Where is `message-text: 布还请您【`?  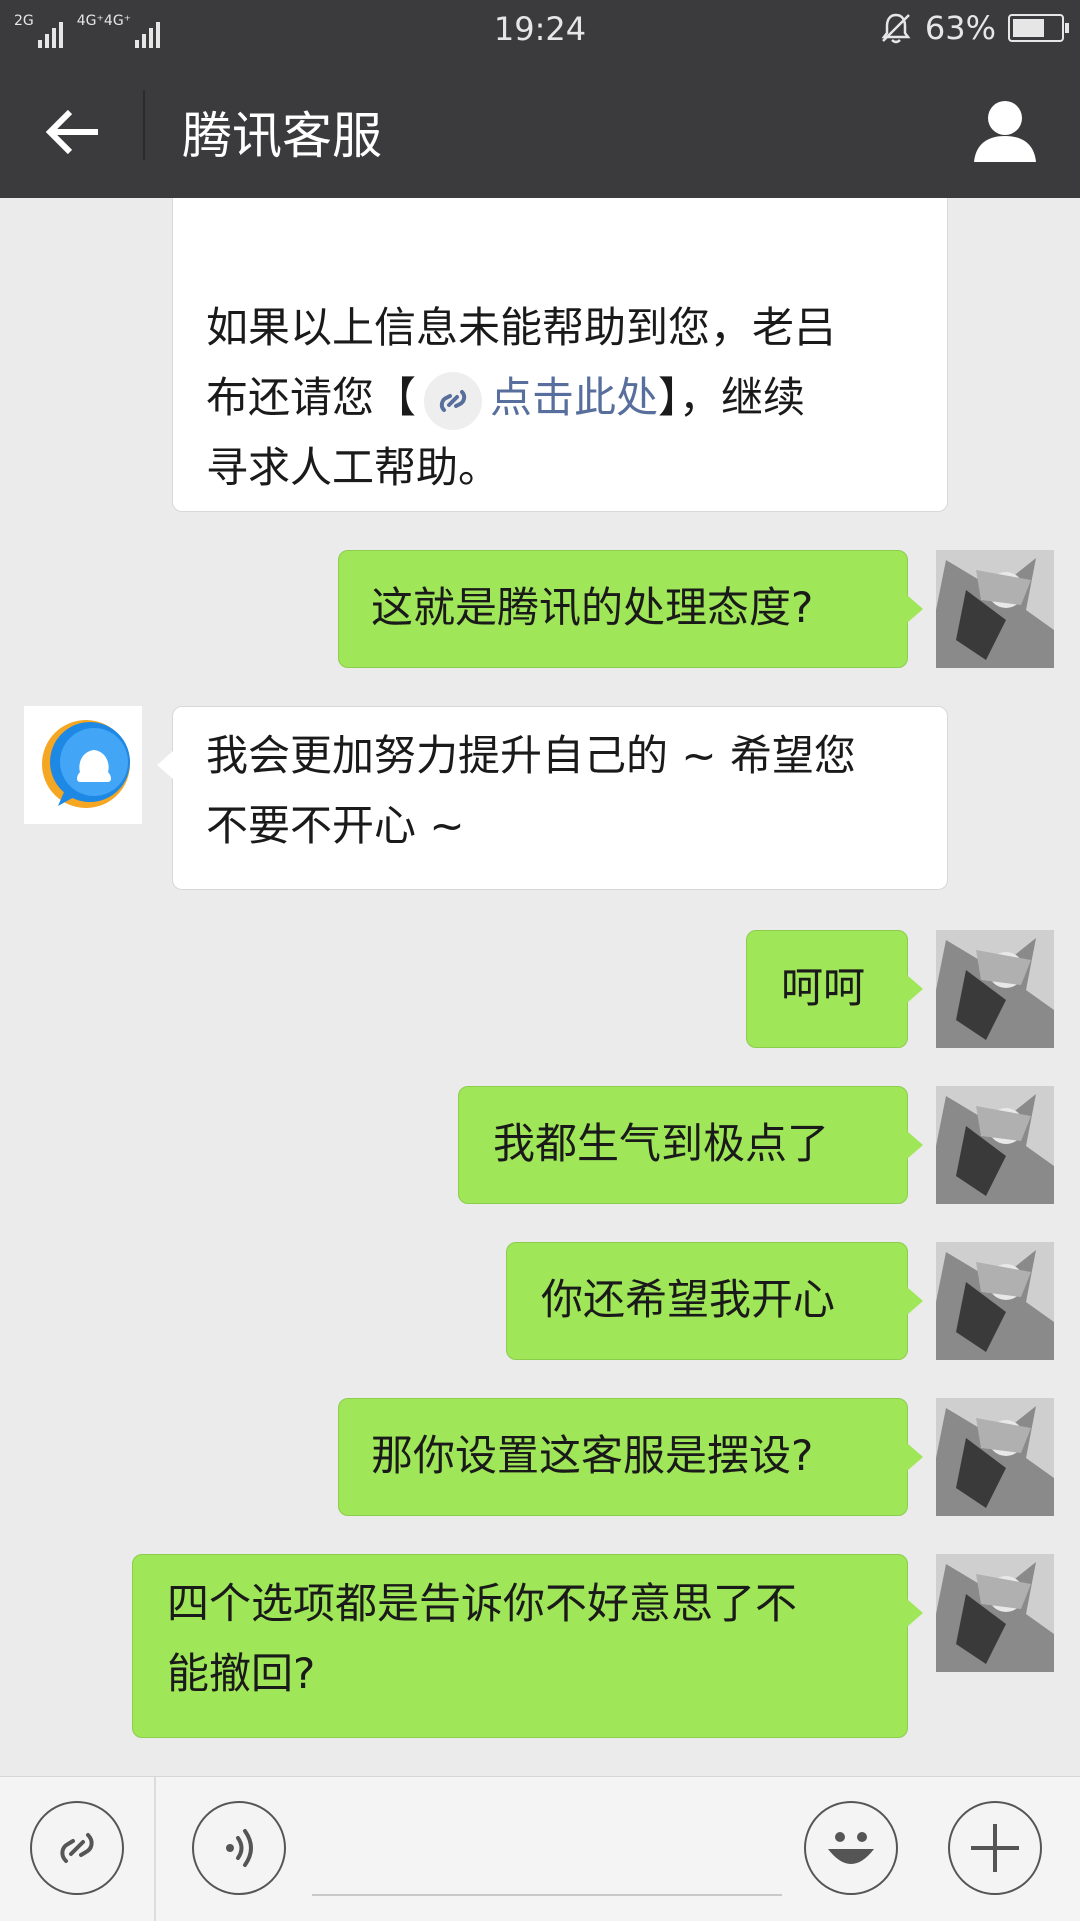 message-text: 布还请您【 is located at coordinates (311, 397).